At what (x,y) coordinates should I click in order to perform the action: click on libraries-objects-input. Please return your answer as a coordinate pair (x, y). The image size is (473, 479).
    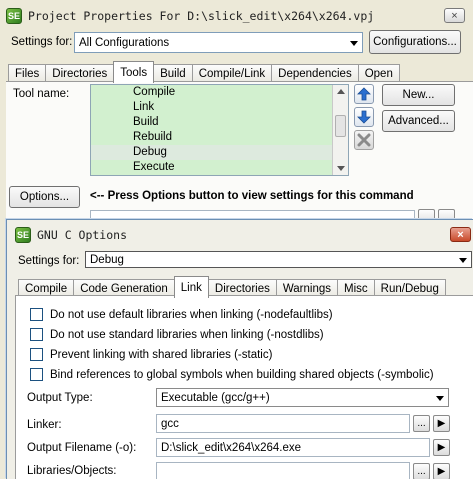
    Looking at the image, I should click on (283, 470).